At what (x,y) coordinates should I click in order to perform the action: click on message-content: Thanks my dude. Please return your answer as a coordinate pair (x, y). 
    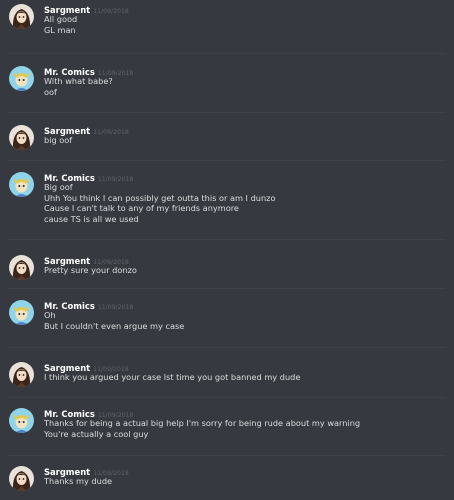
    Looking at the image, I should click on (78, 481).